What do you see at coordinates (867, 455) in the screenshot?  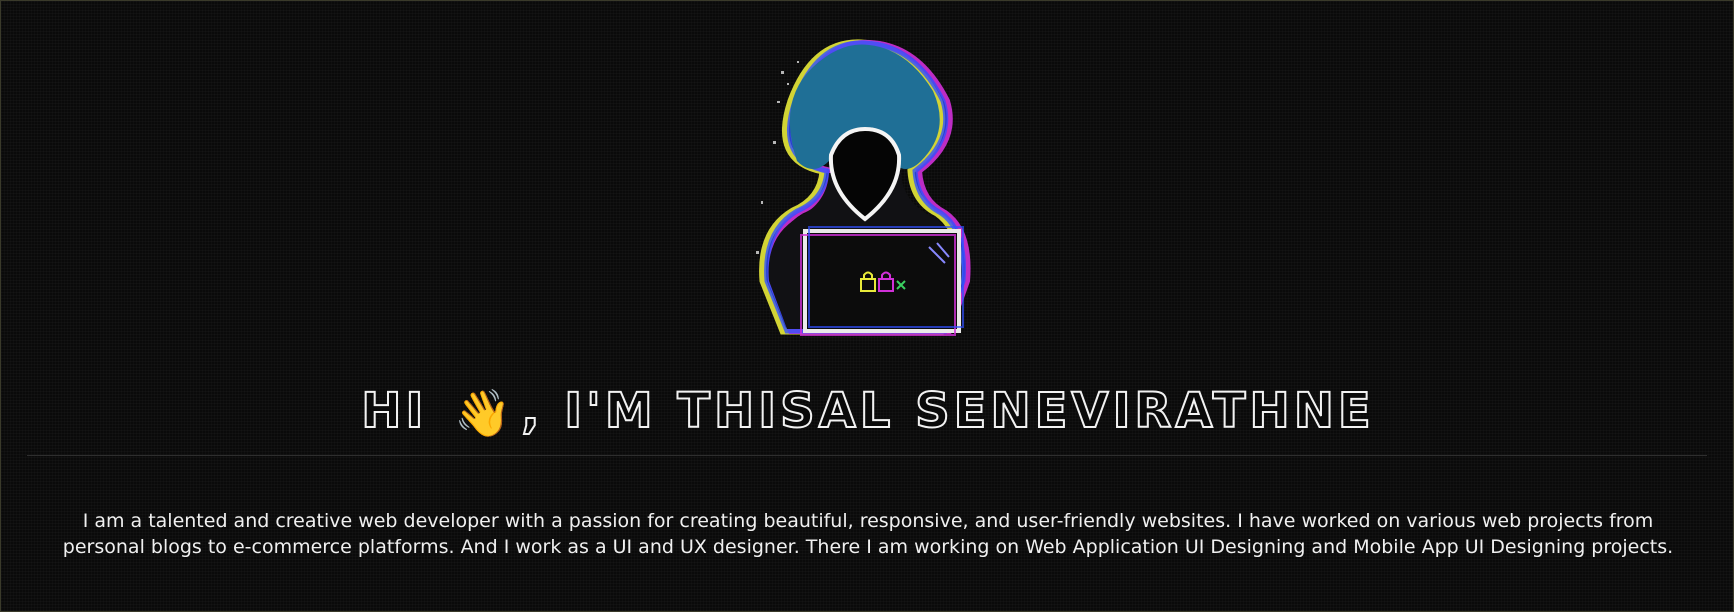 I see `divider` at bounding box center [867, 455].